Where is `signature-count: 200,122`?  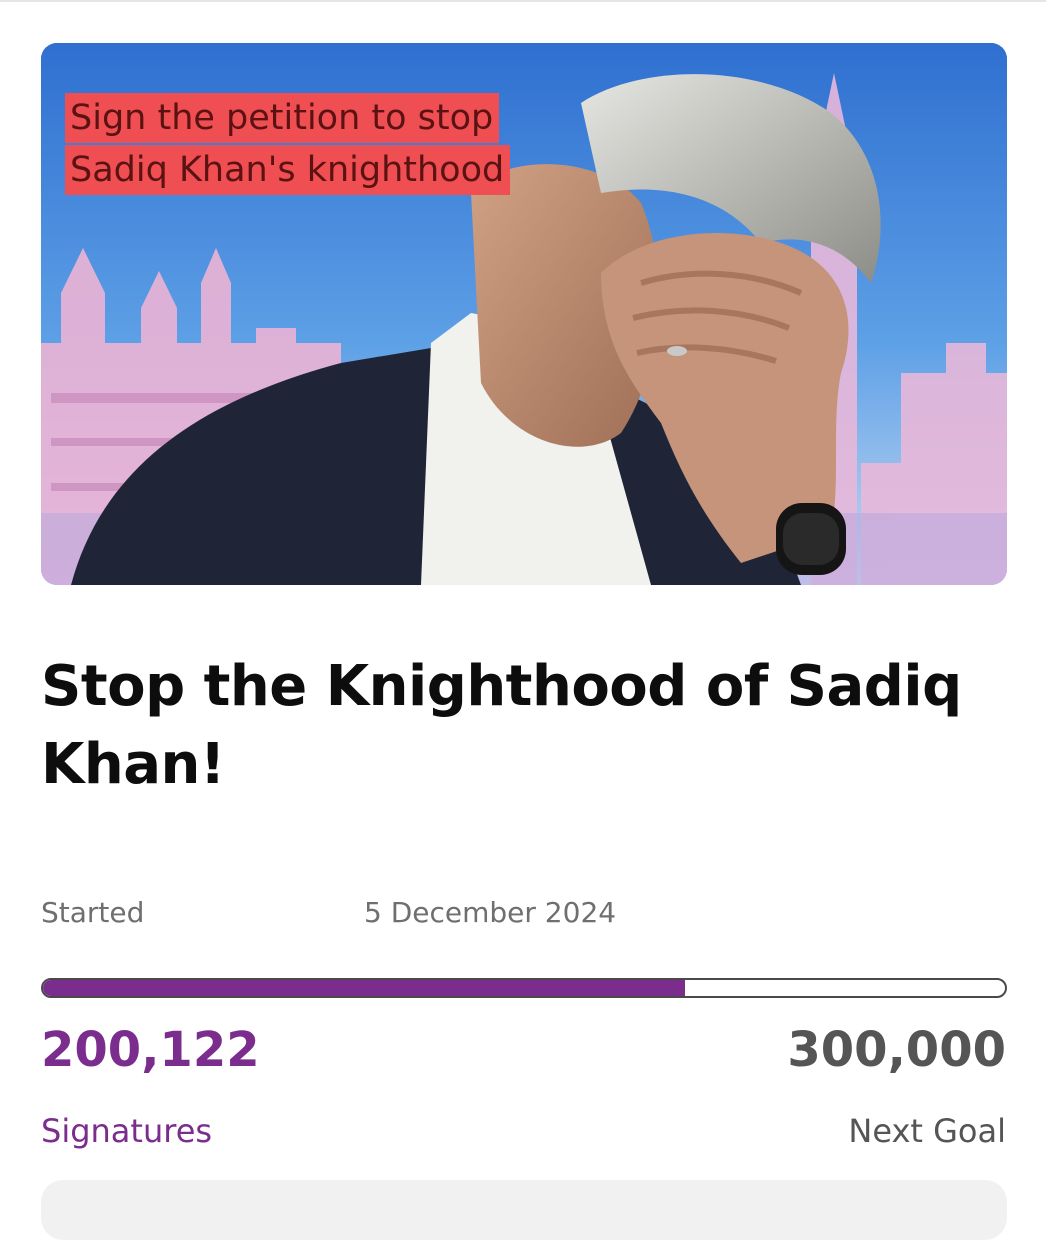
signature-count: 200,122 is located at coordinates (150, 1050).